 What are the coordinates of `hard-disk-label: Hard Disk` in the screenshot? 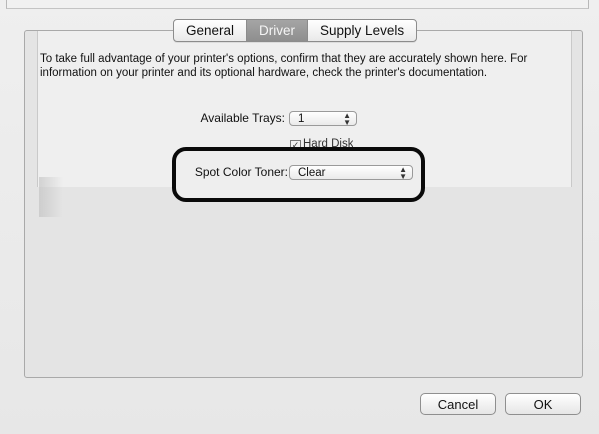 It's located at (328, 142).